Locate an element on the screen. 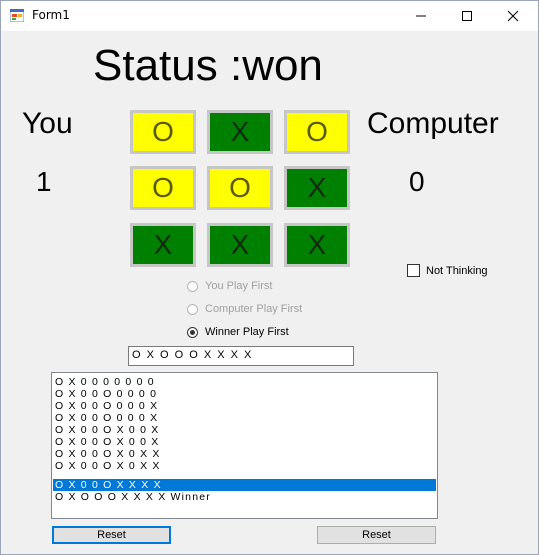  minimize-button is located at coordinates (421, 16).